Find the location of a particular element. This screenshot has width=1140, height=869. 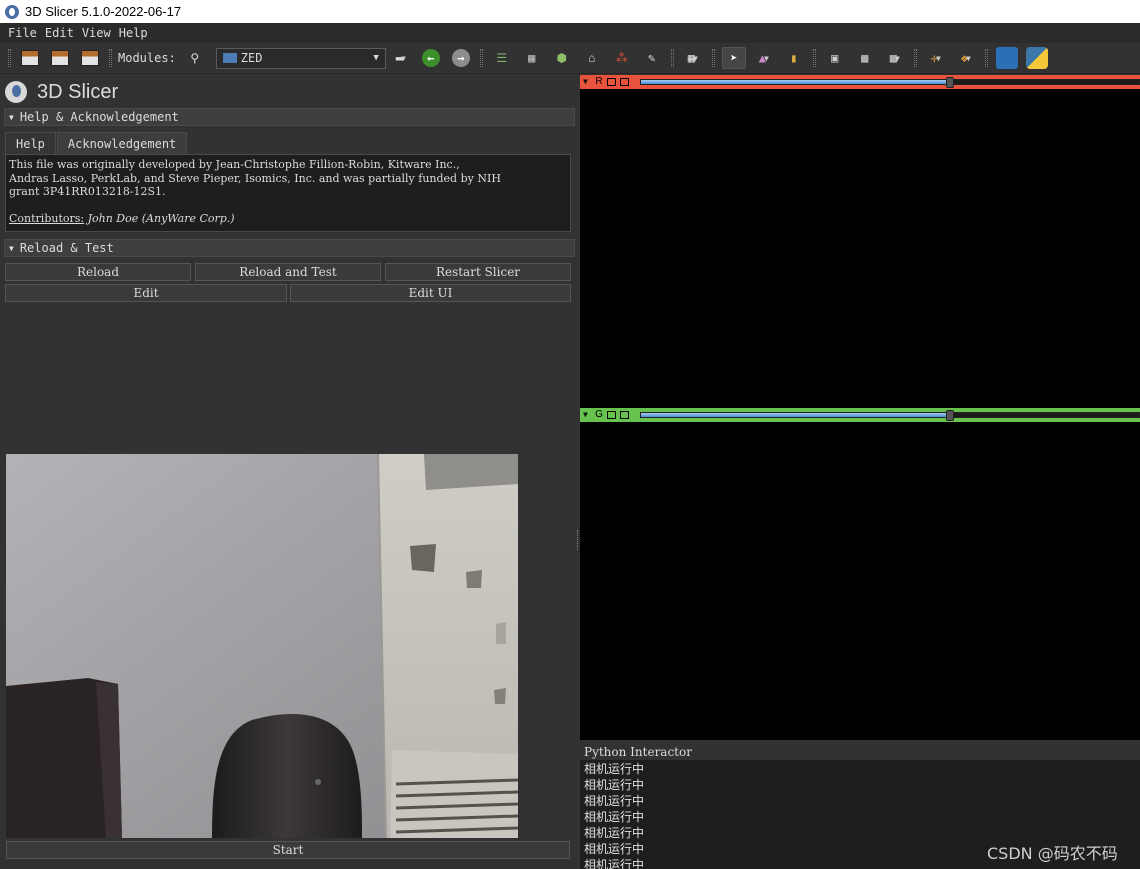

reload-section-header: ▼ Reload & Test is located at coordinates (289, 248).